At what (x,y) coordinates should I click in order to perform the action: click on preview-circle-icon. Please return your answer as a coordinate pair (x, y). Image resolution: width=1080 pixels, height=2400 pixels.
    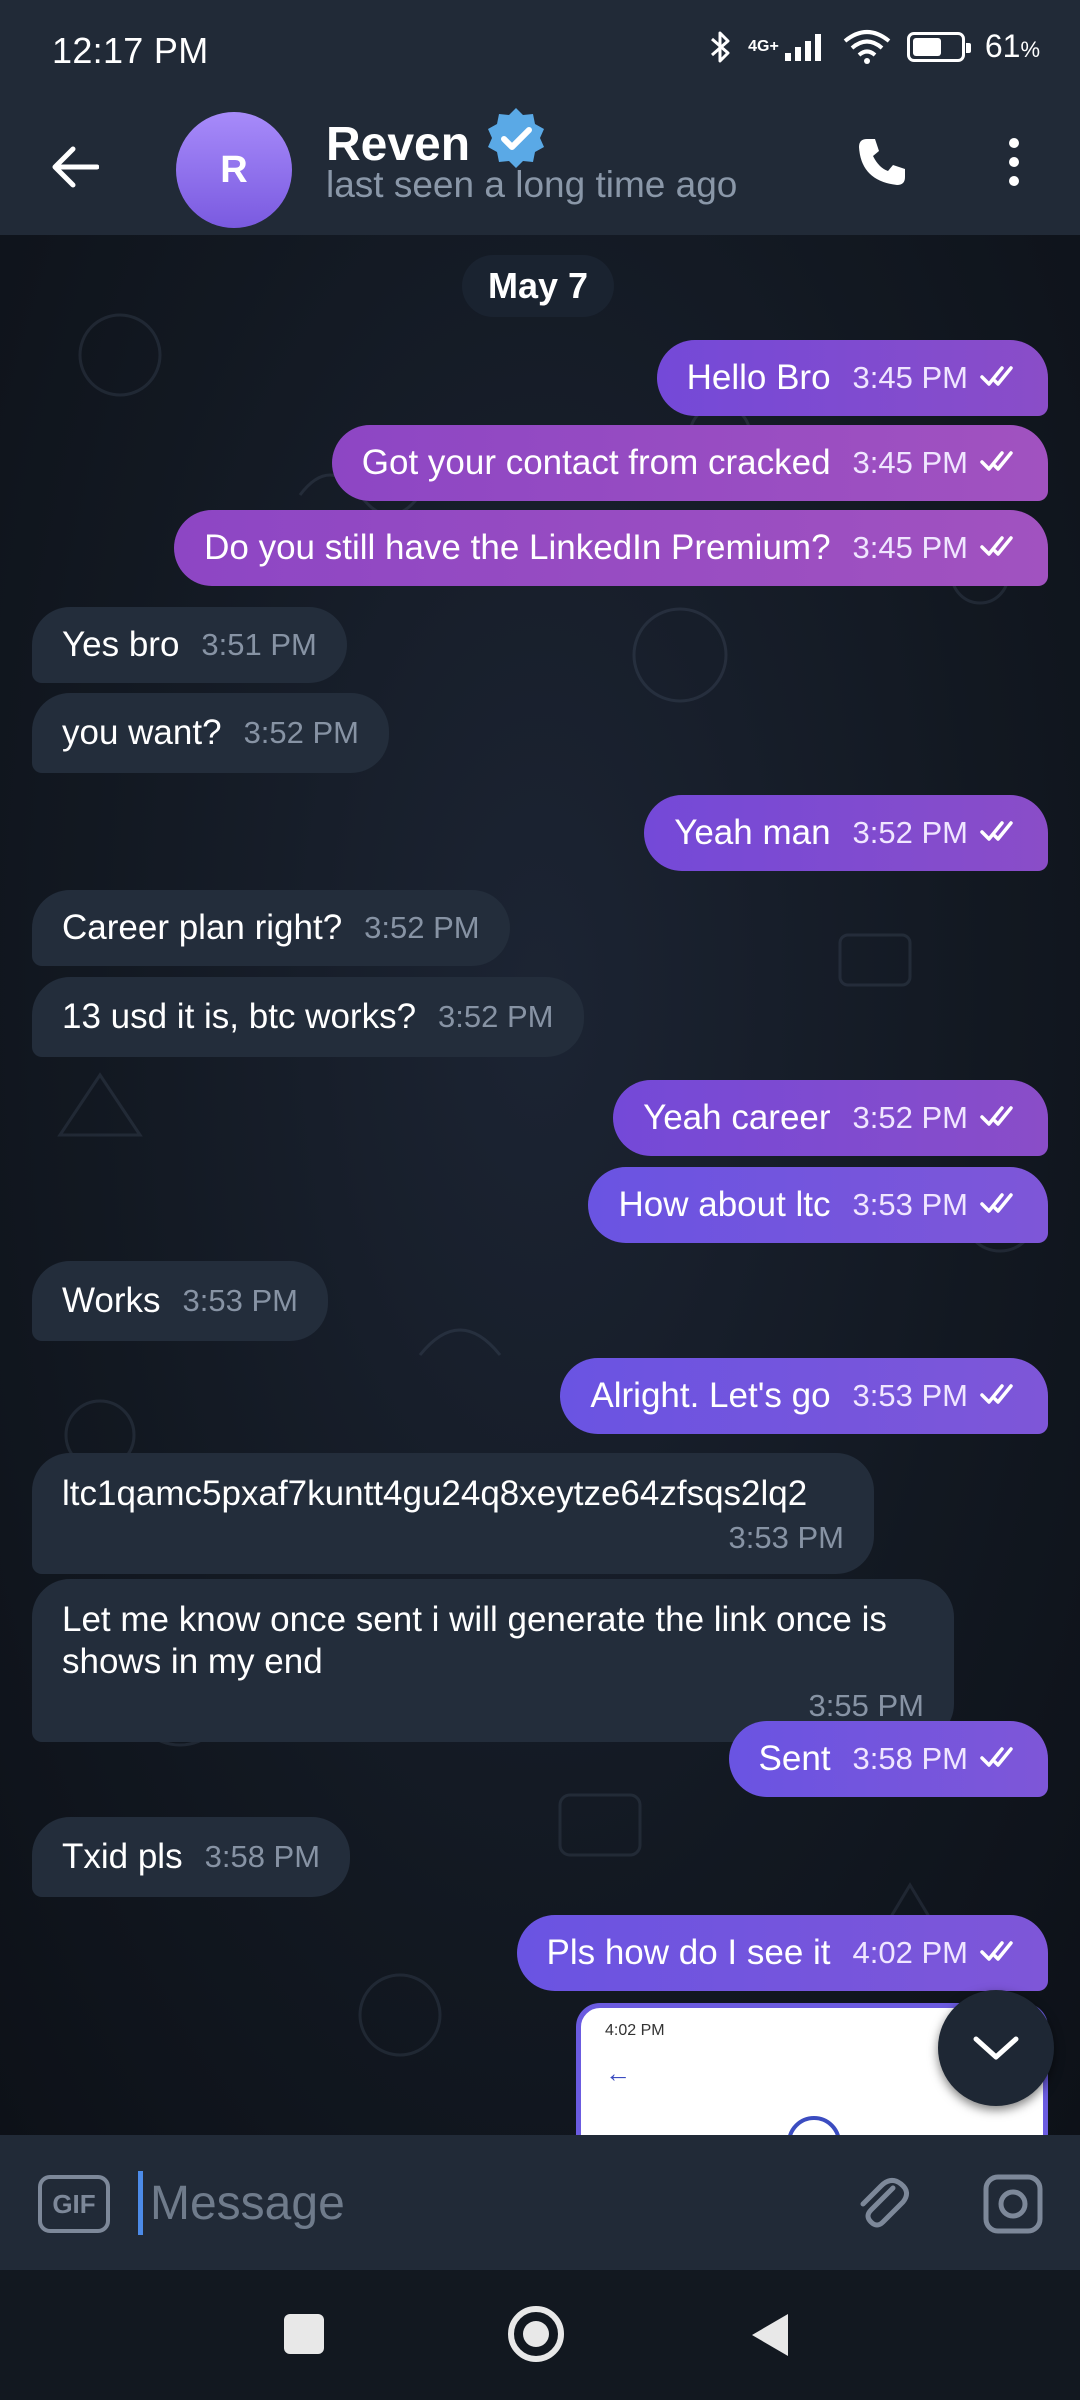
    Looking at the image, I should click on (814, 2125).